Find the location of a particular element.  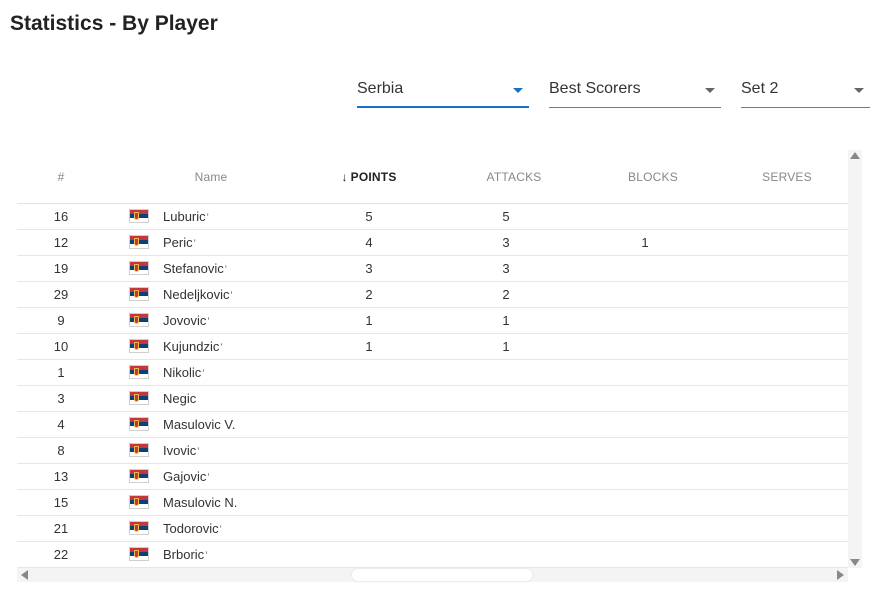

header-serves: SERVES is located at coordinates (787, 177).